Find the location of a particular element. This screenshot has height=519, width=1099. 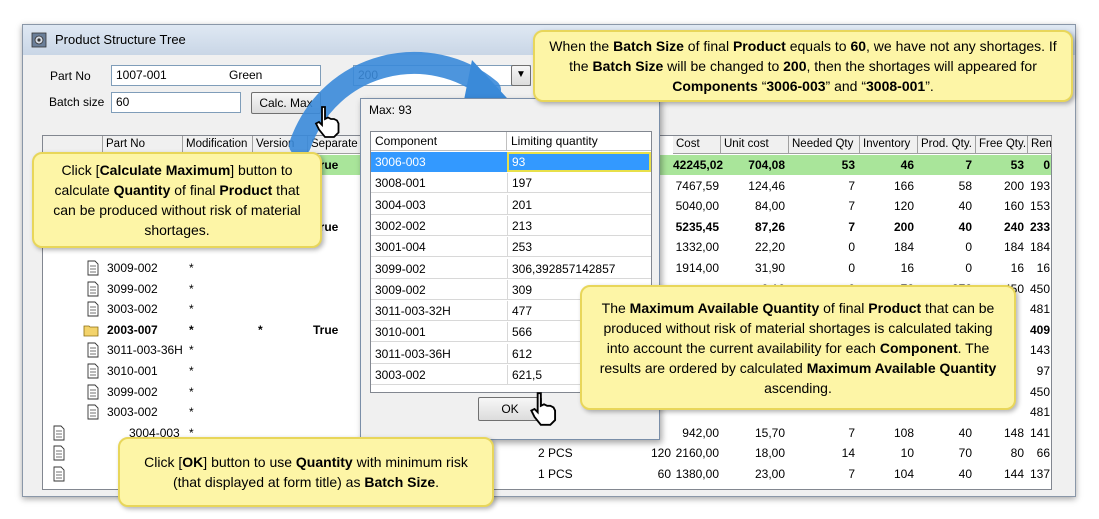

list-item: 3001-004 253 is located at coordinates (511, 247).